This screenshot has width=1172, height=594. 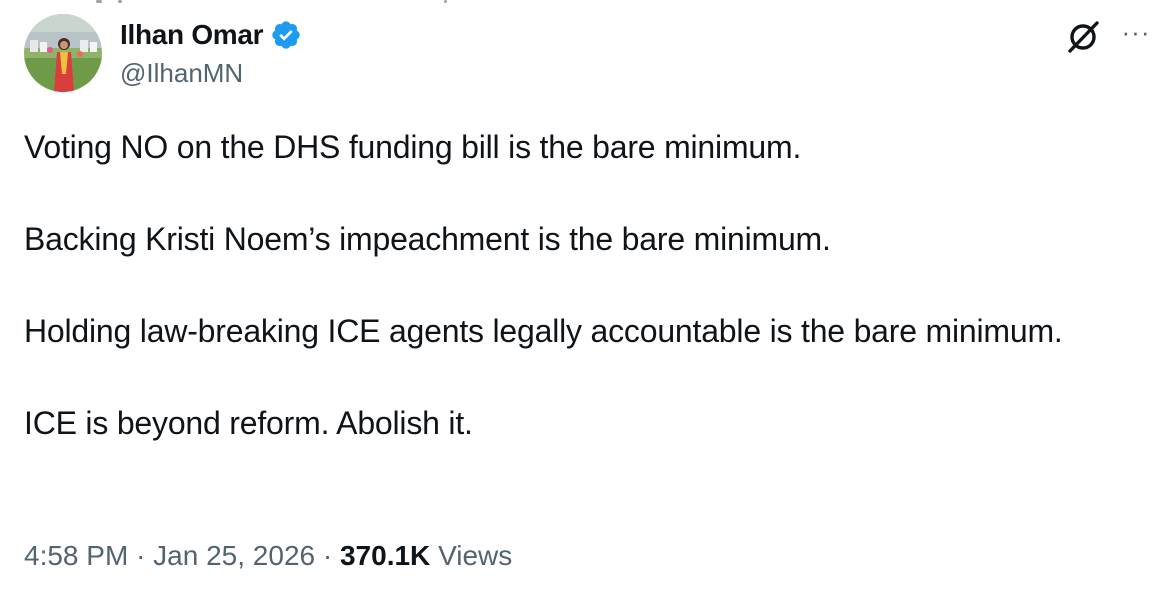 I want to click on tweet-metadata: 4:58 PM · Jan 25, 2026 · 370.1K Views, so click(x=268, y=556).